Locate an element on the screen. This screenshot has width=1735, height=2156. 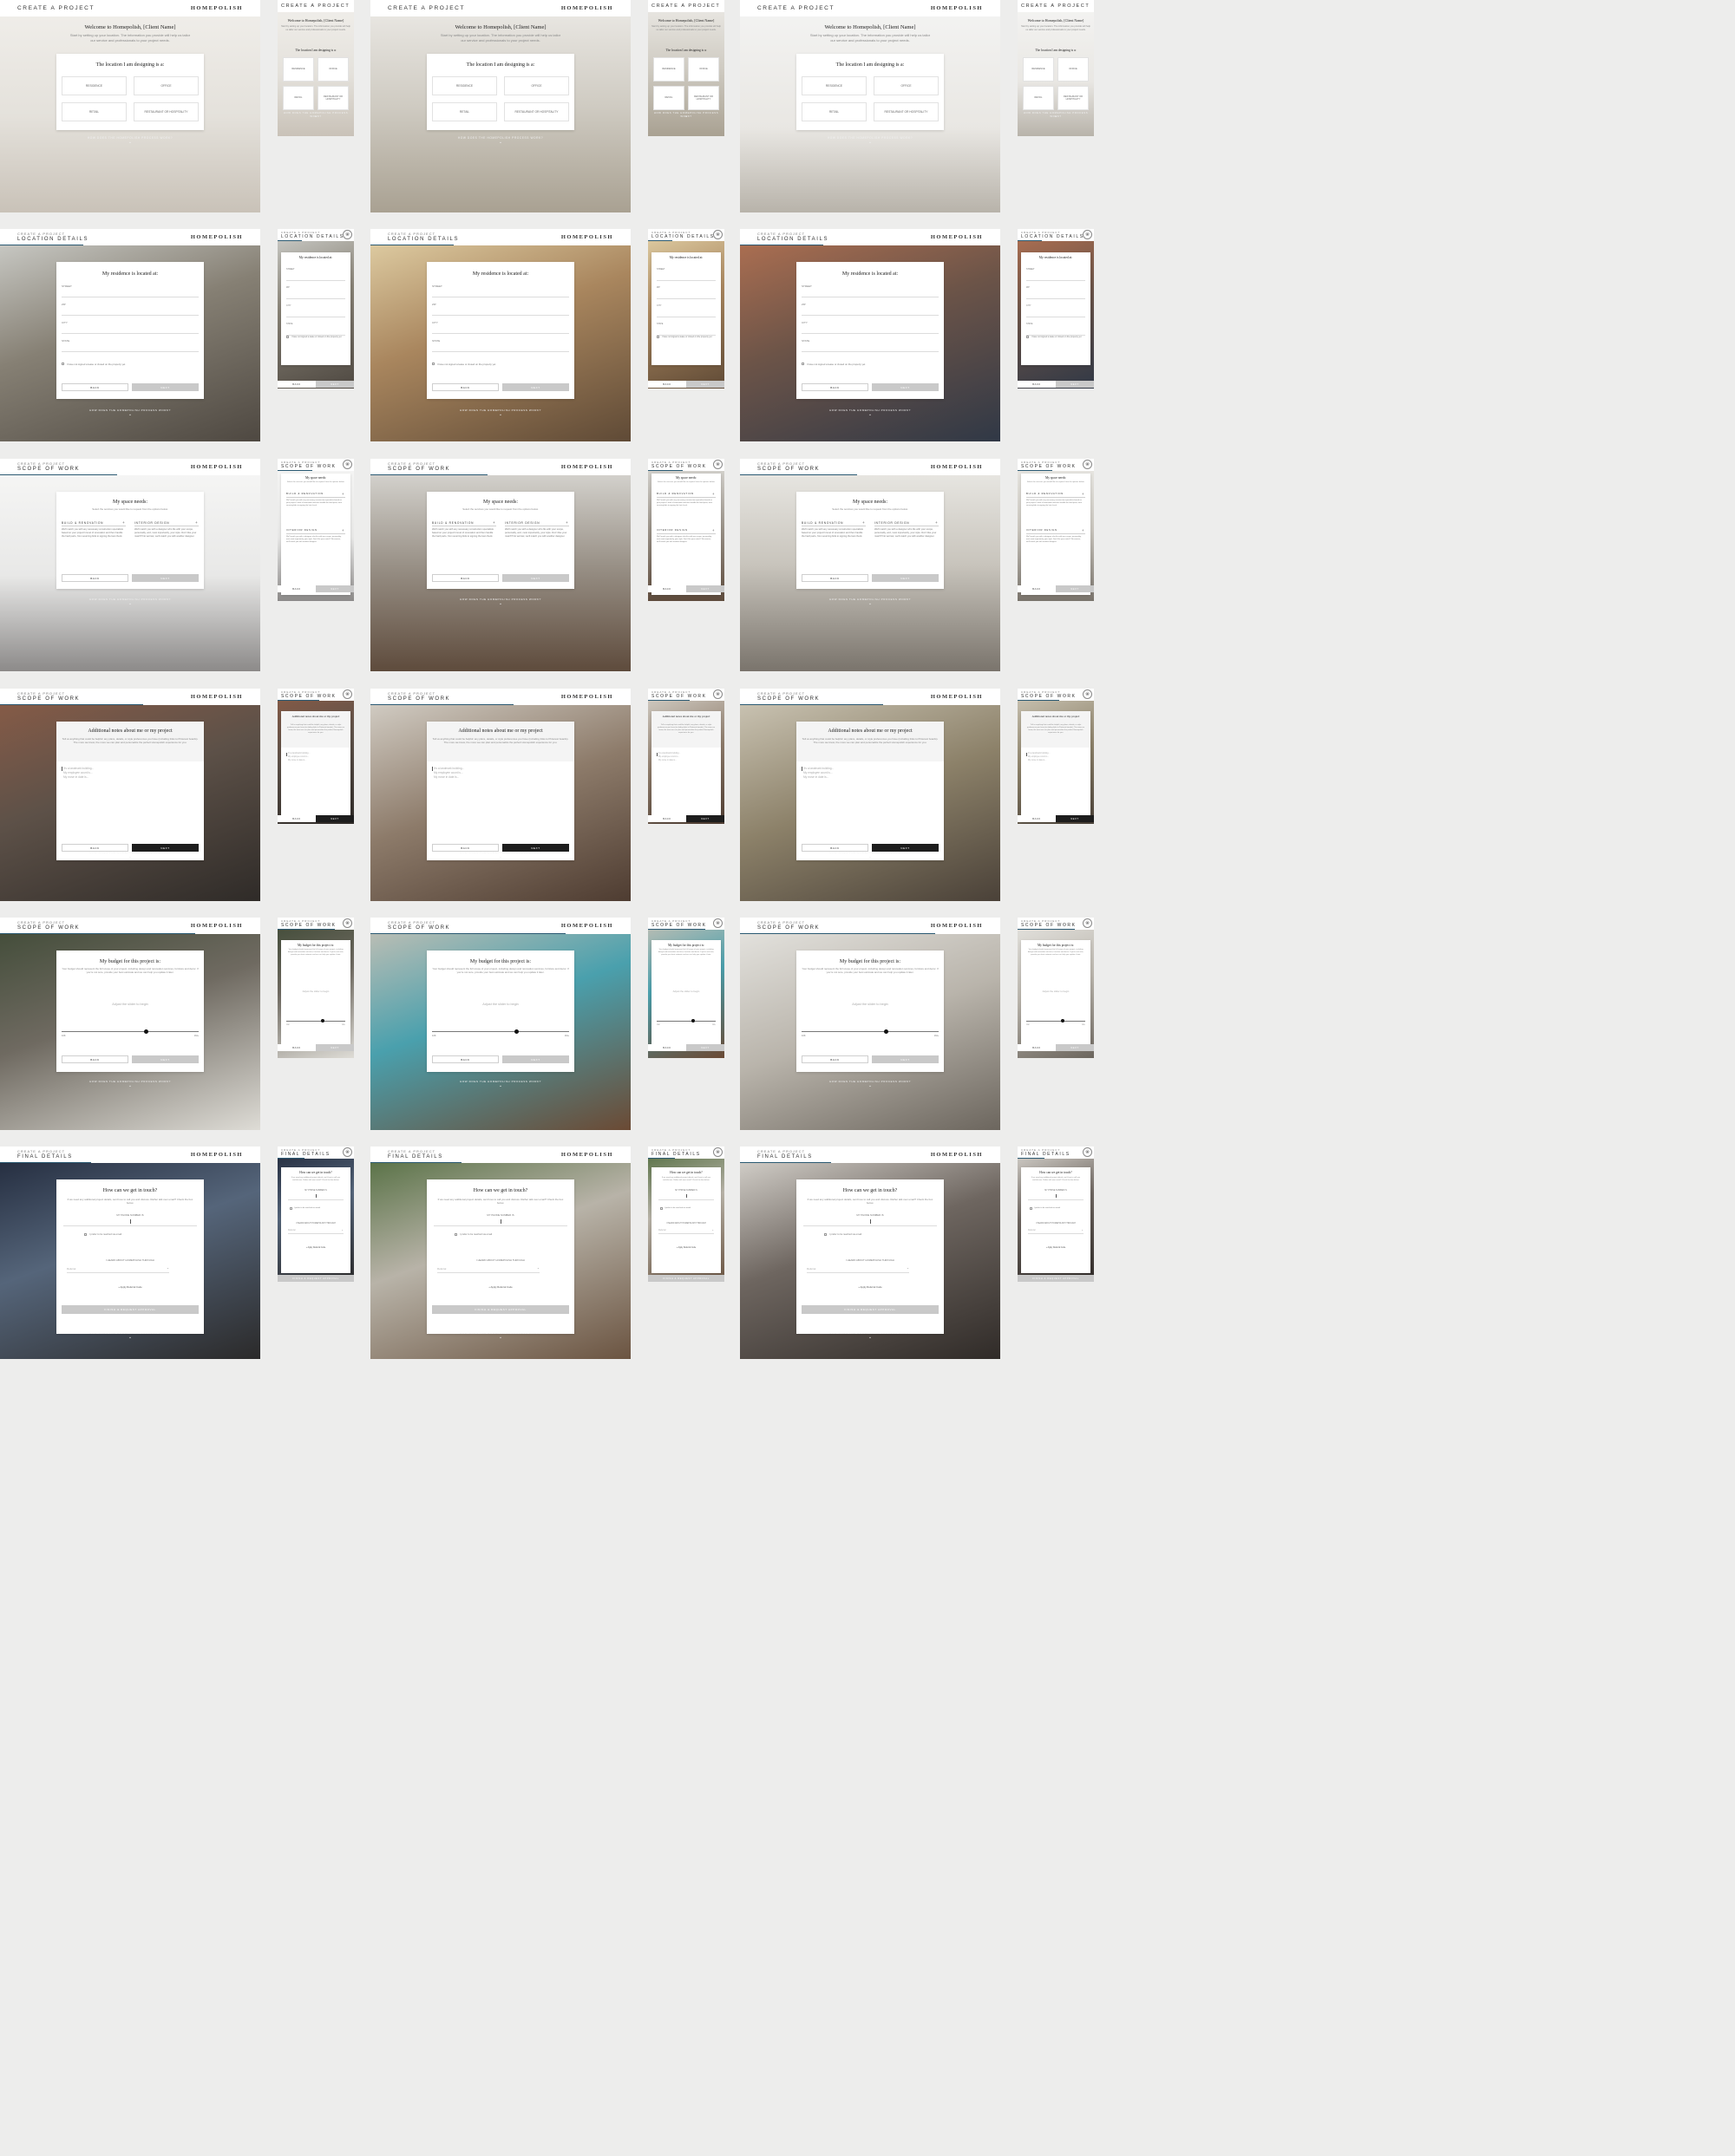
location-option-restaurant: RESTAURANT OR HOSPITALITY is located at coordinates (167, 112).